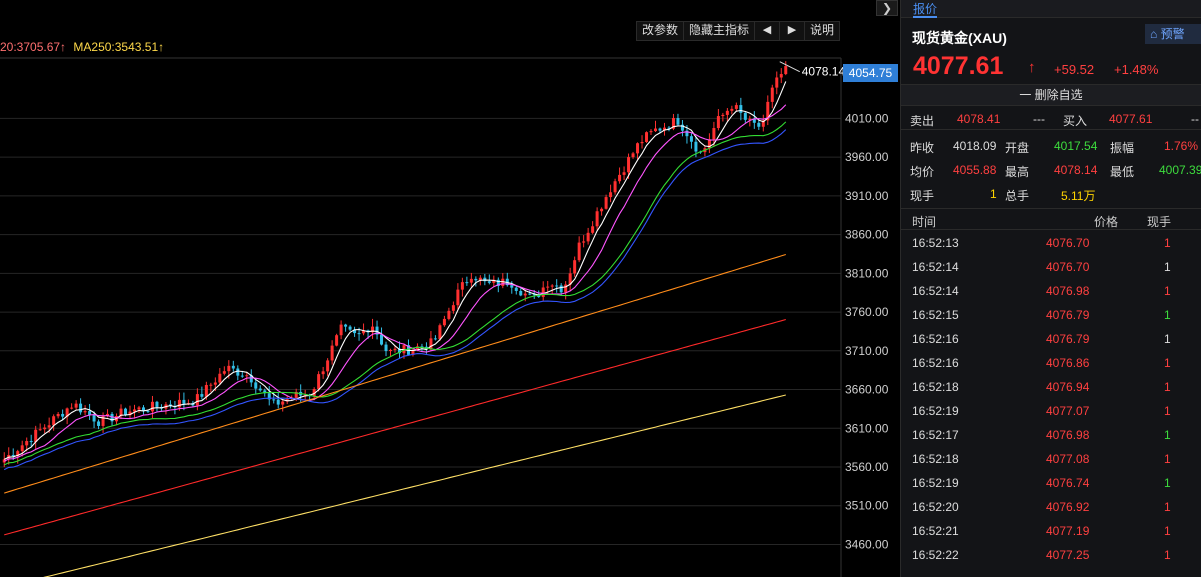 The height and width of the screenshot is (577, 1201). I want to click on last-price: 4077.61, so click(958, 66).